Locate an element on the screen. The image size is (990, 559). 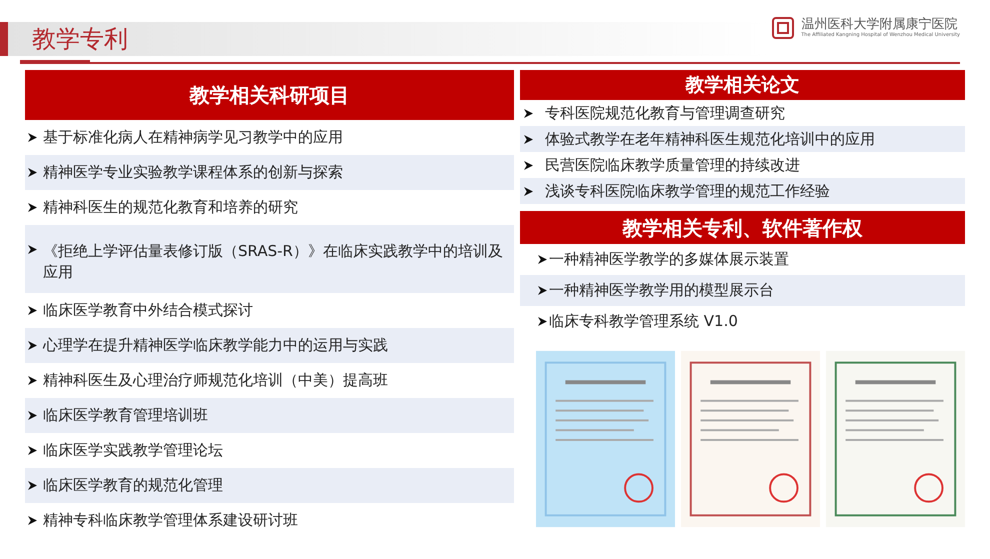
paper-title: 体验式教学在老年精神科医生规范化培训中的应用 is located at coordinates (710, 139).